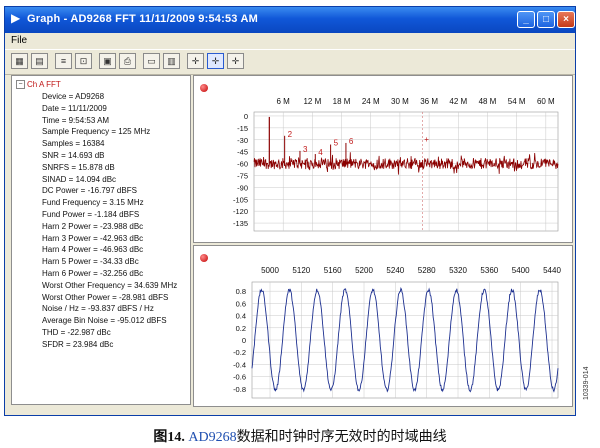  What do you see at coordinates (290, 41) in the screenshot?
I see `menu-bar: File` at bounding box center [290, 41].